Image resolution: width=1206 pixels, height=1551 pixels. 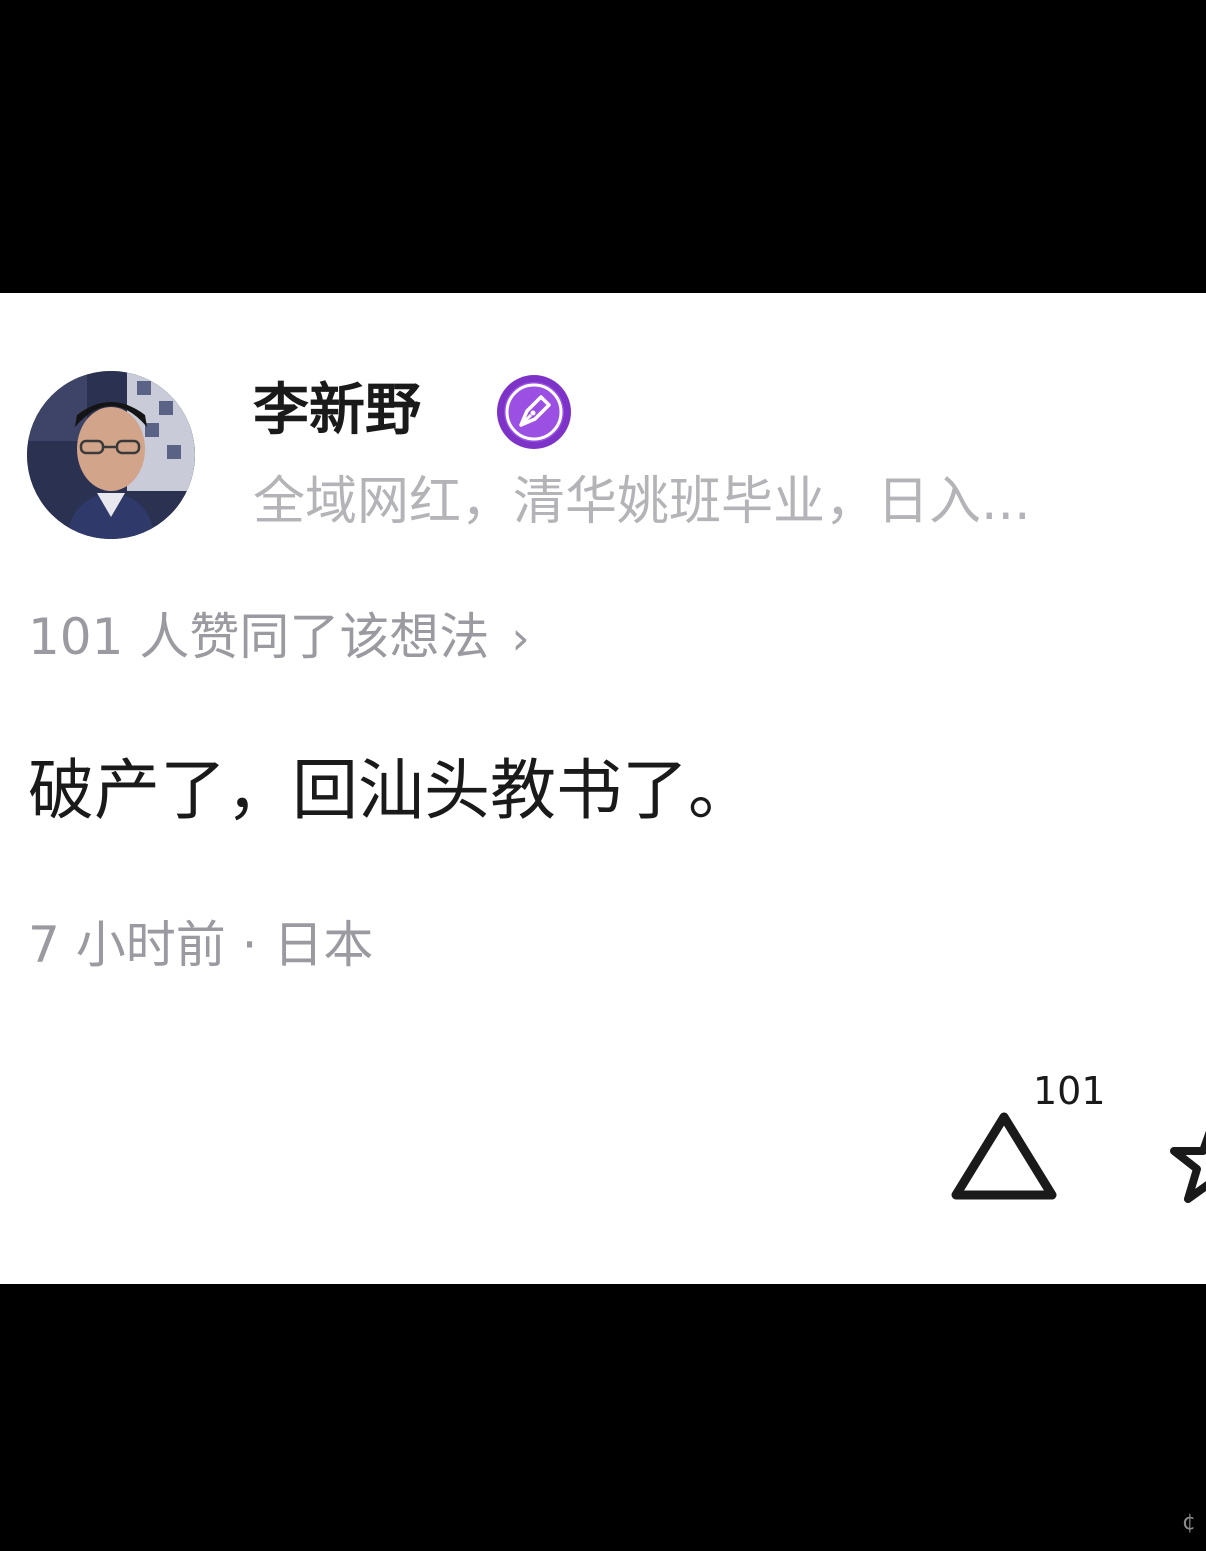 I want to click on author-name: 李新野, so click(x=337, y=411).